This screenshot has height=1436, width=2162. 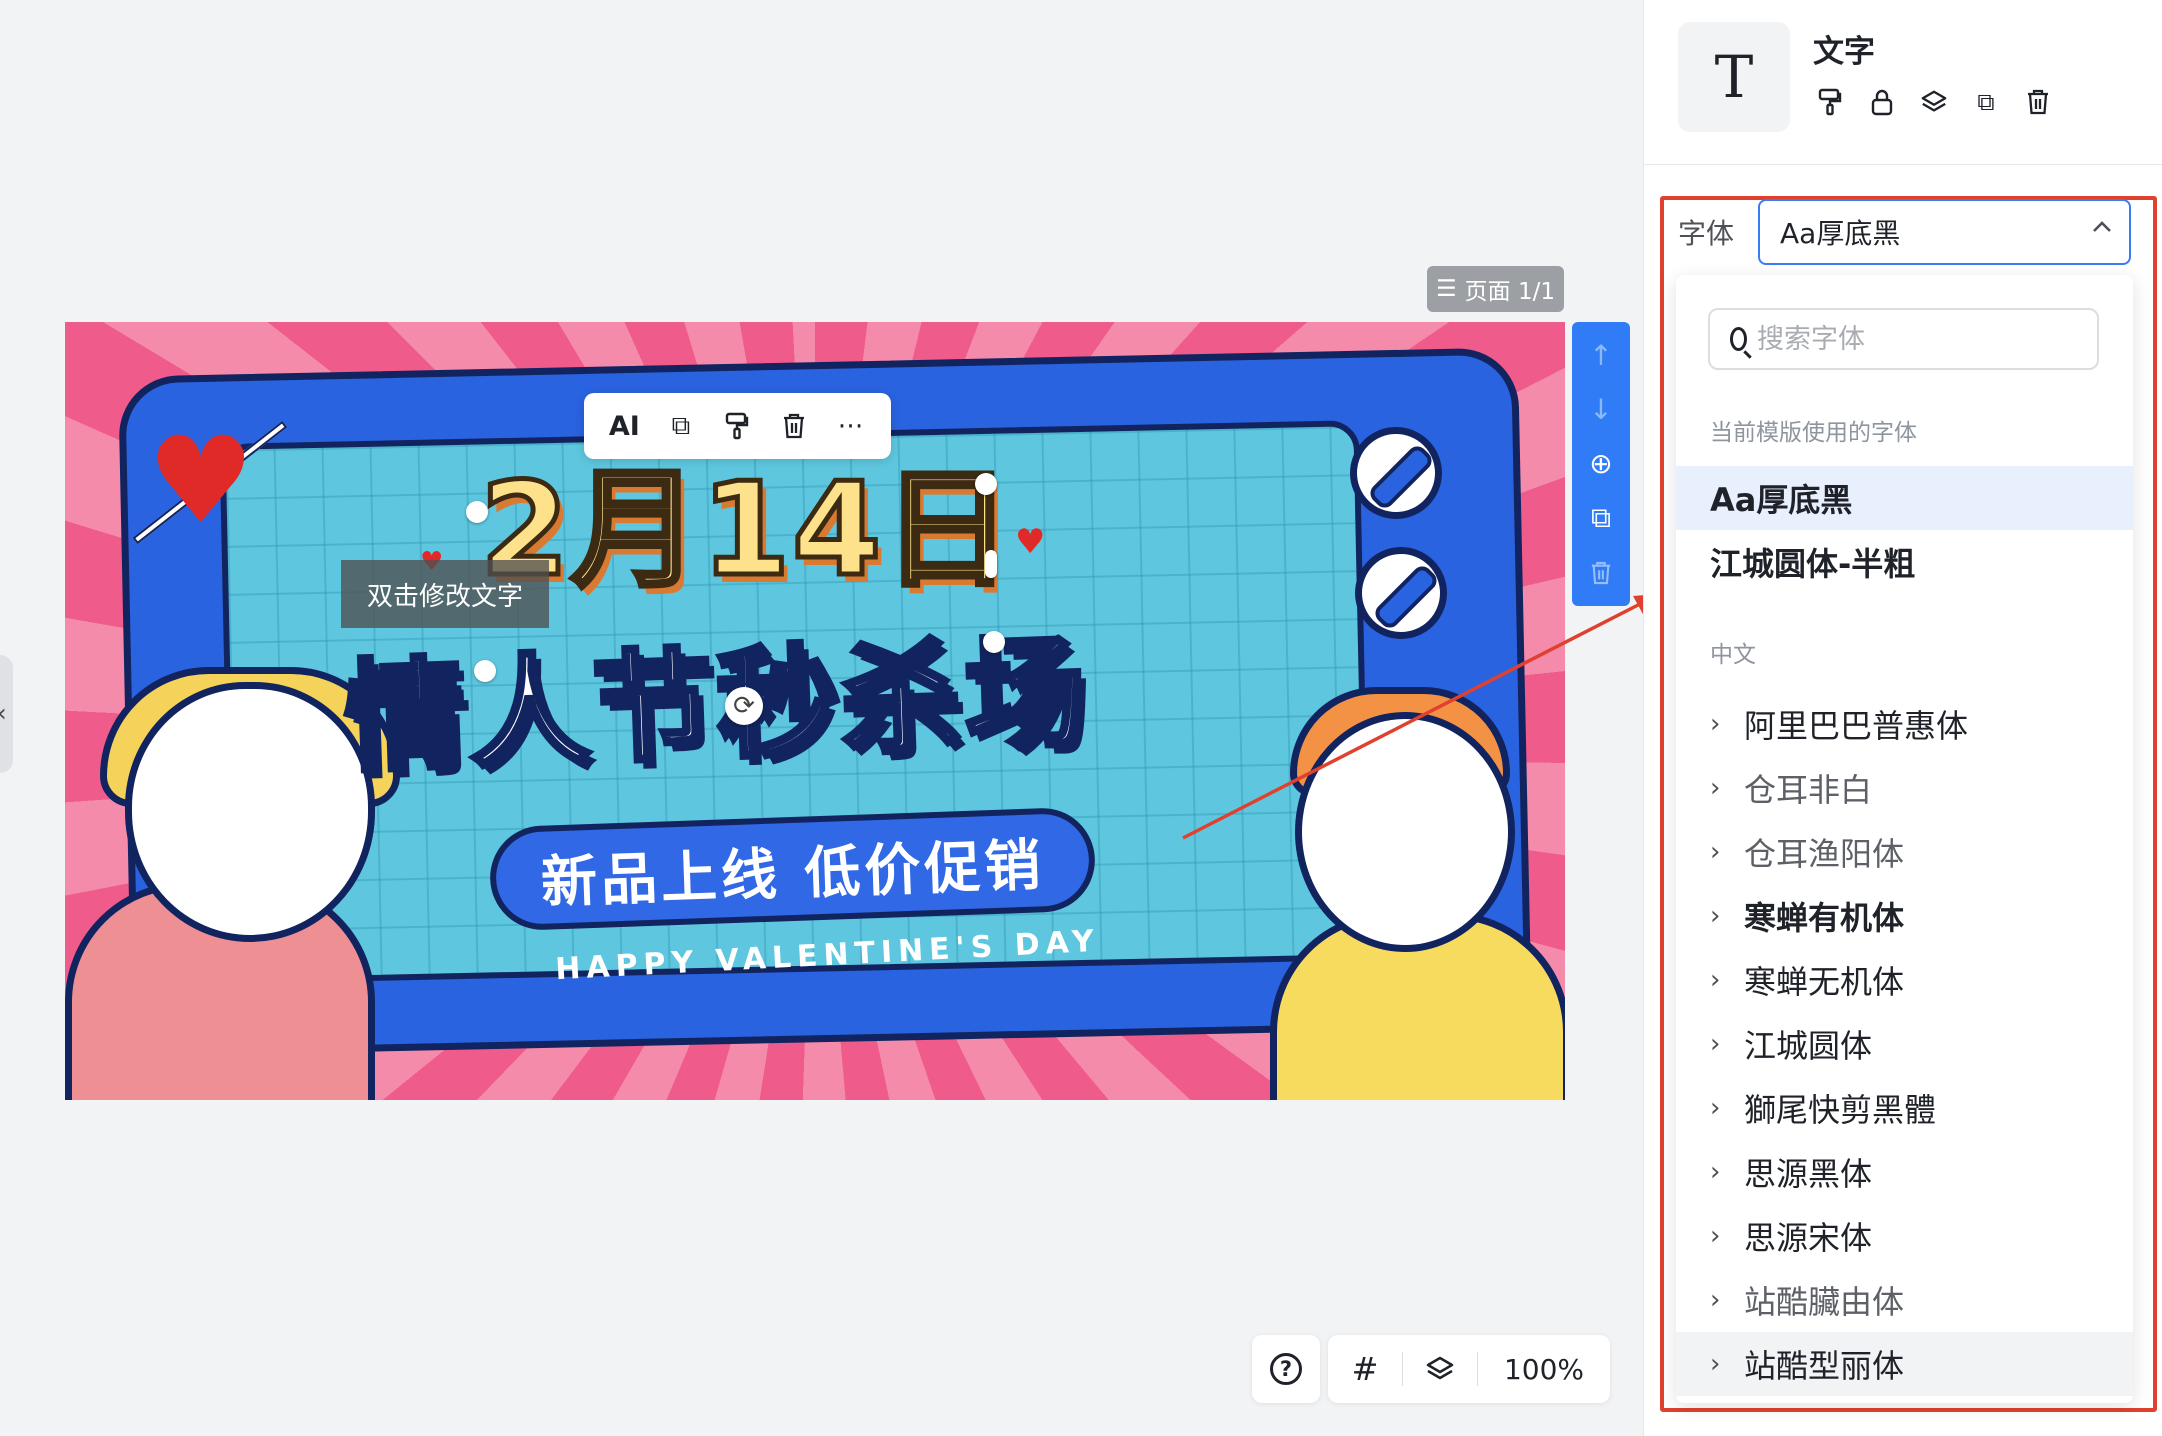 What do you see at coordinates (1813, 433) in the screenshot?
I see `section-title-current-fonts: 当前模版使用的字体` at bounding box center [1813, 433].